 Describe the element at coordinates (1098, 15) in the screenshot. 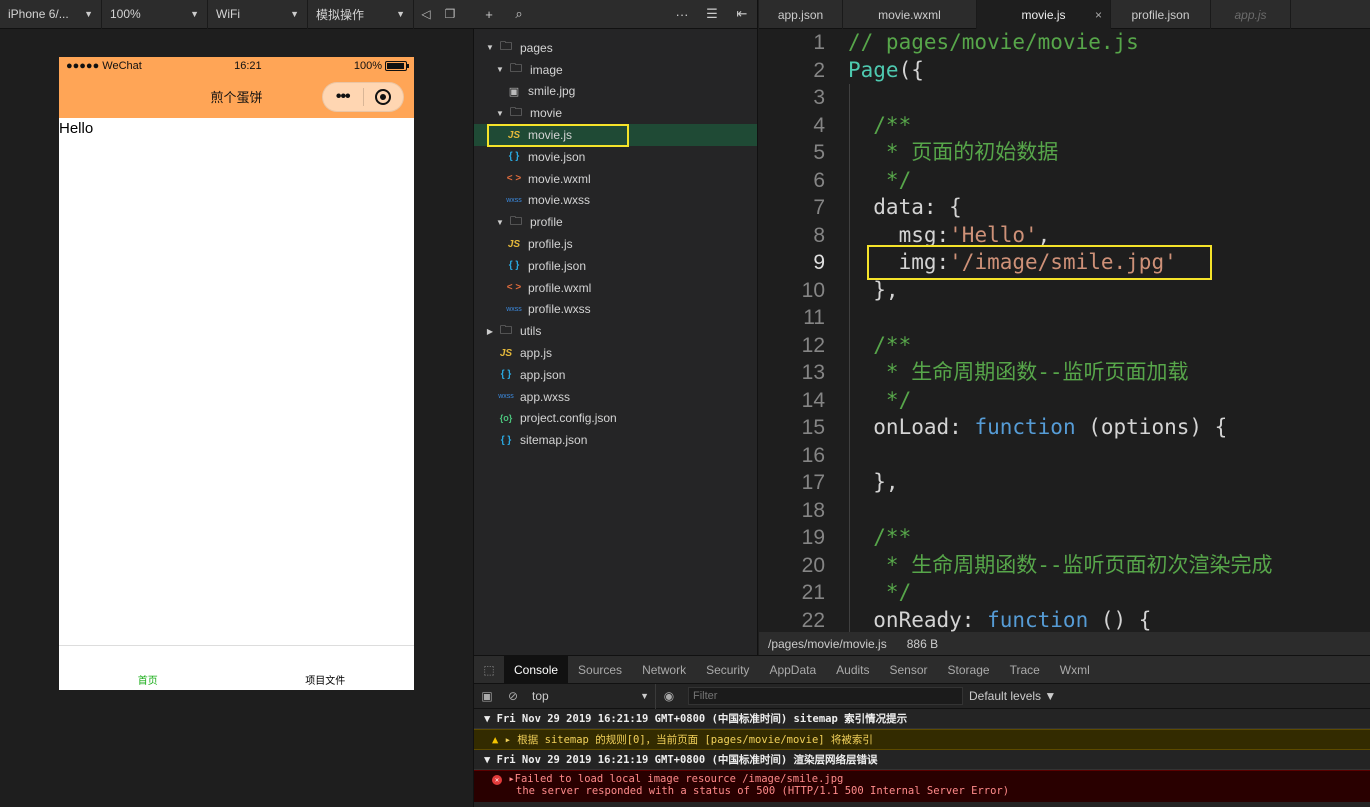

I see `close-icon: ×` at that location.